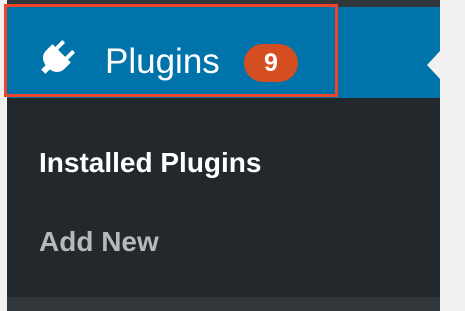  I want to click on submenu-item-installed-plugins: Installed Plugins, so click(150, 163).